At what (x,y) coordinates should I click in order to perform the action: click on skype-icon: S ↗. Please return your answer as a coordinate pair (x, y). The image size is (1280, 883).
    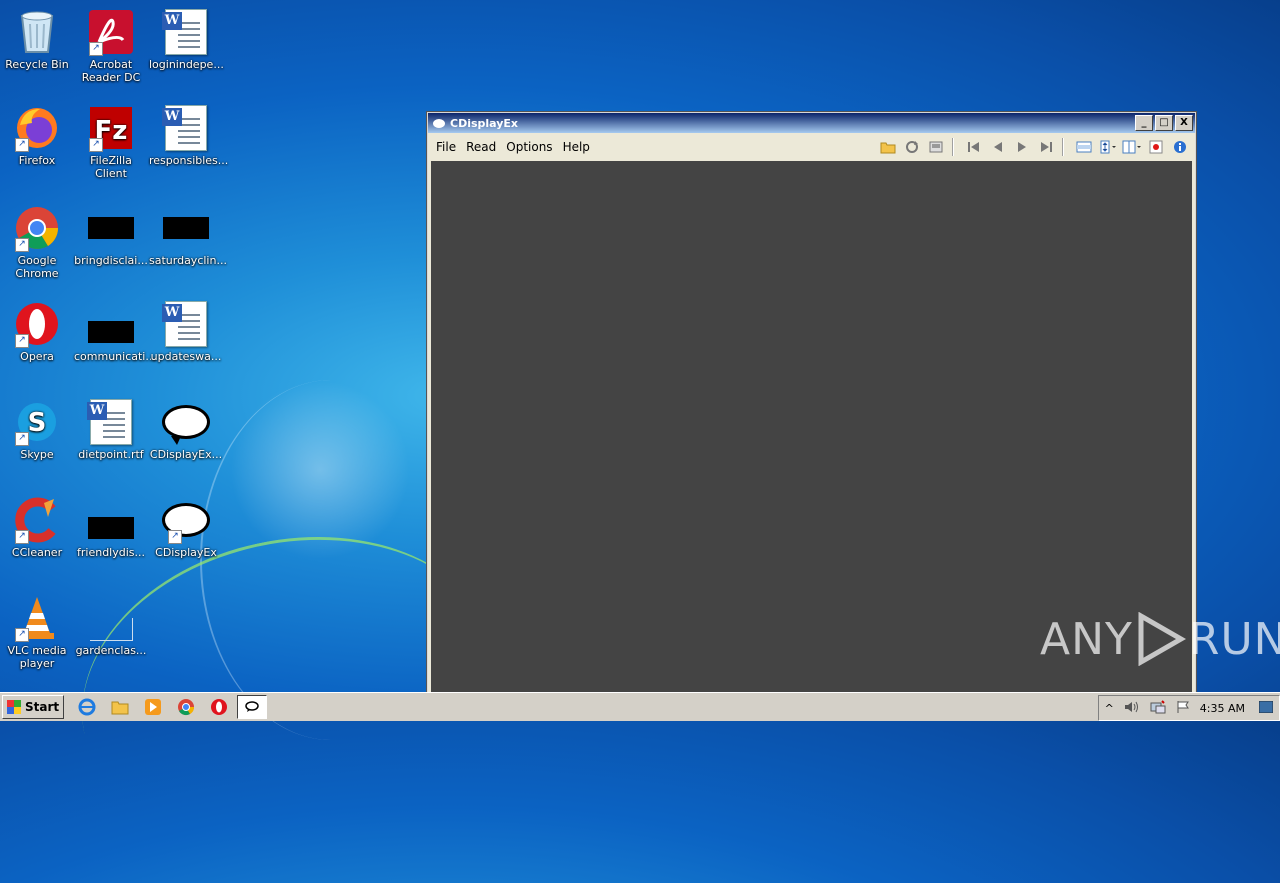
    Looking at the image, I should click on (37, 422).